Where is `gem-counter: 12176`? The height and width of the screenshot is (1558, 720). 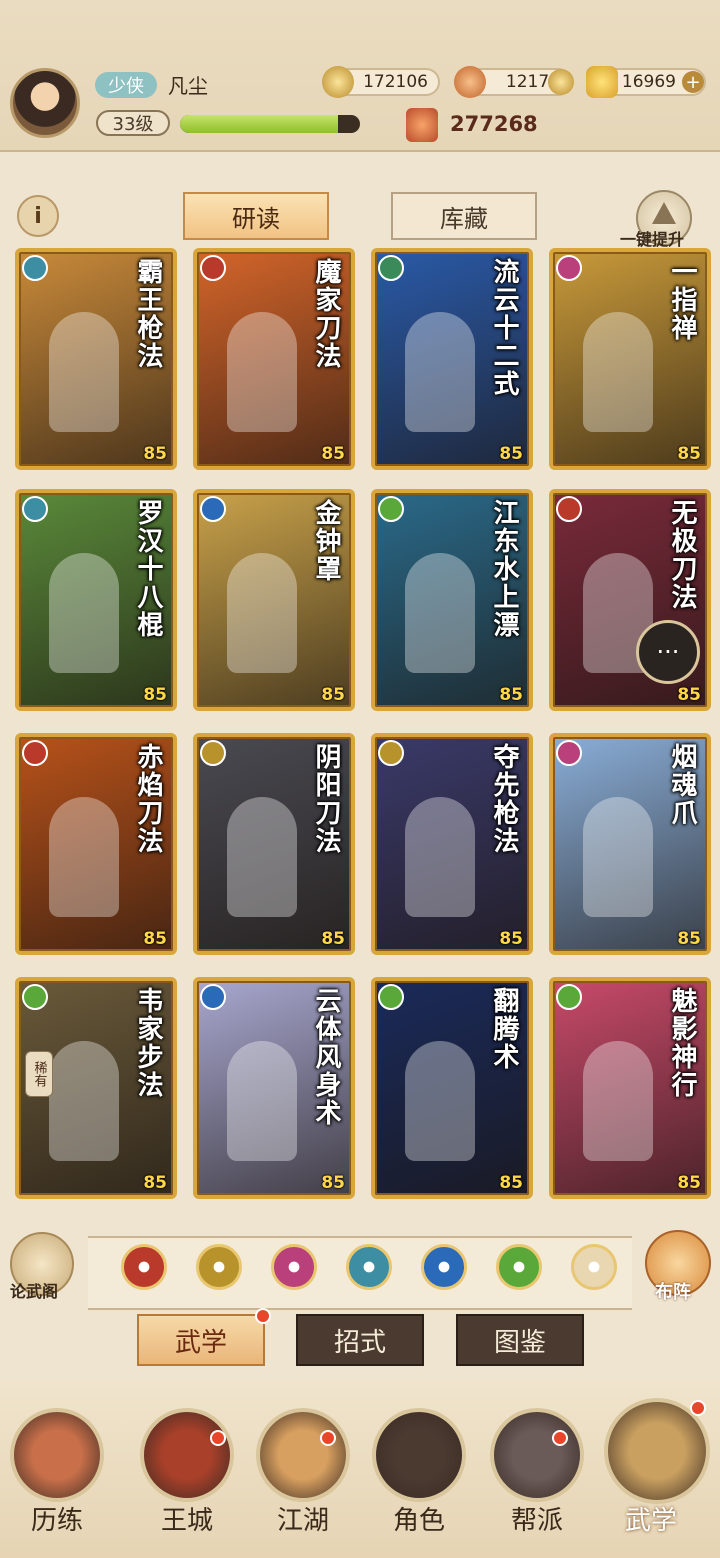
gem-counter: 12176 is located at coordinates (514, 82).